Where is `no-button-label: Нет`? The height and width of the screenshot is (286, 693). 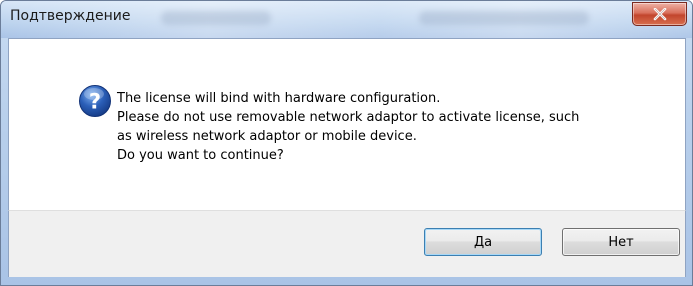 no-button-label: Нет is located at coordinates (621, 242).